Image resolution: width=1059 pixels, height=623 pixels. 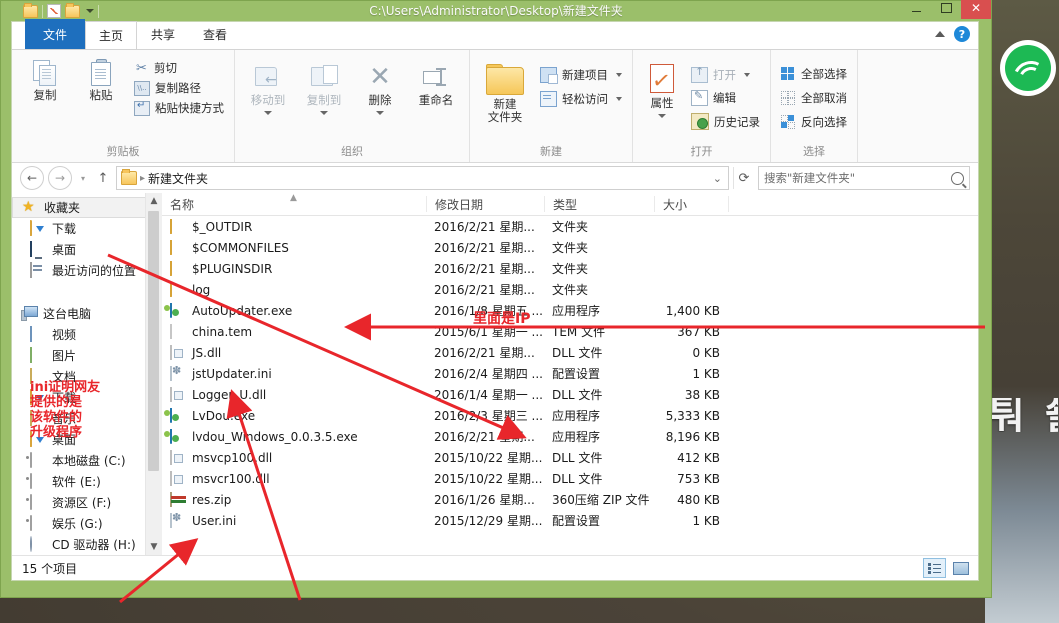 What do you see at coordinates (294, 226) in the screenshot?
I see `cell-name: $_OUTDIR` at bounding box center [294, 226].